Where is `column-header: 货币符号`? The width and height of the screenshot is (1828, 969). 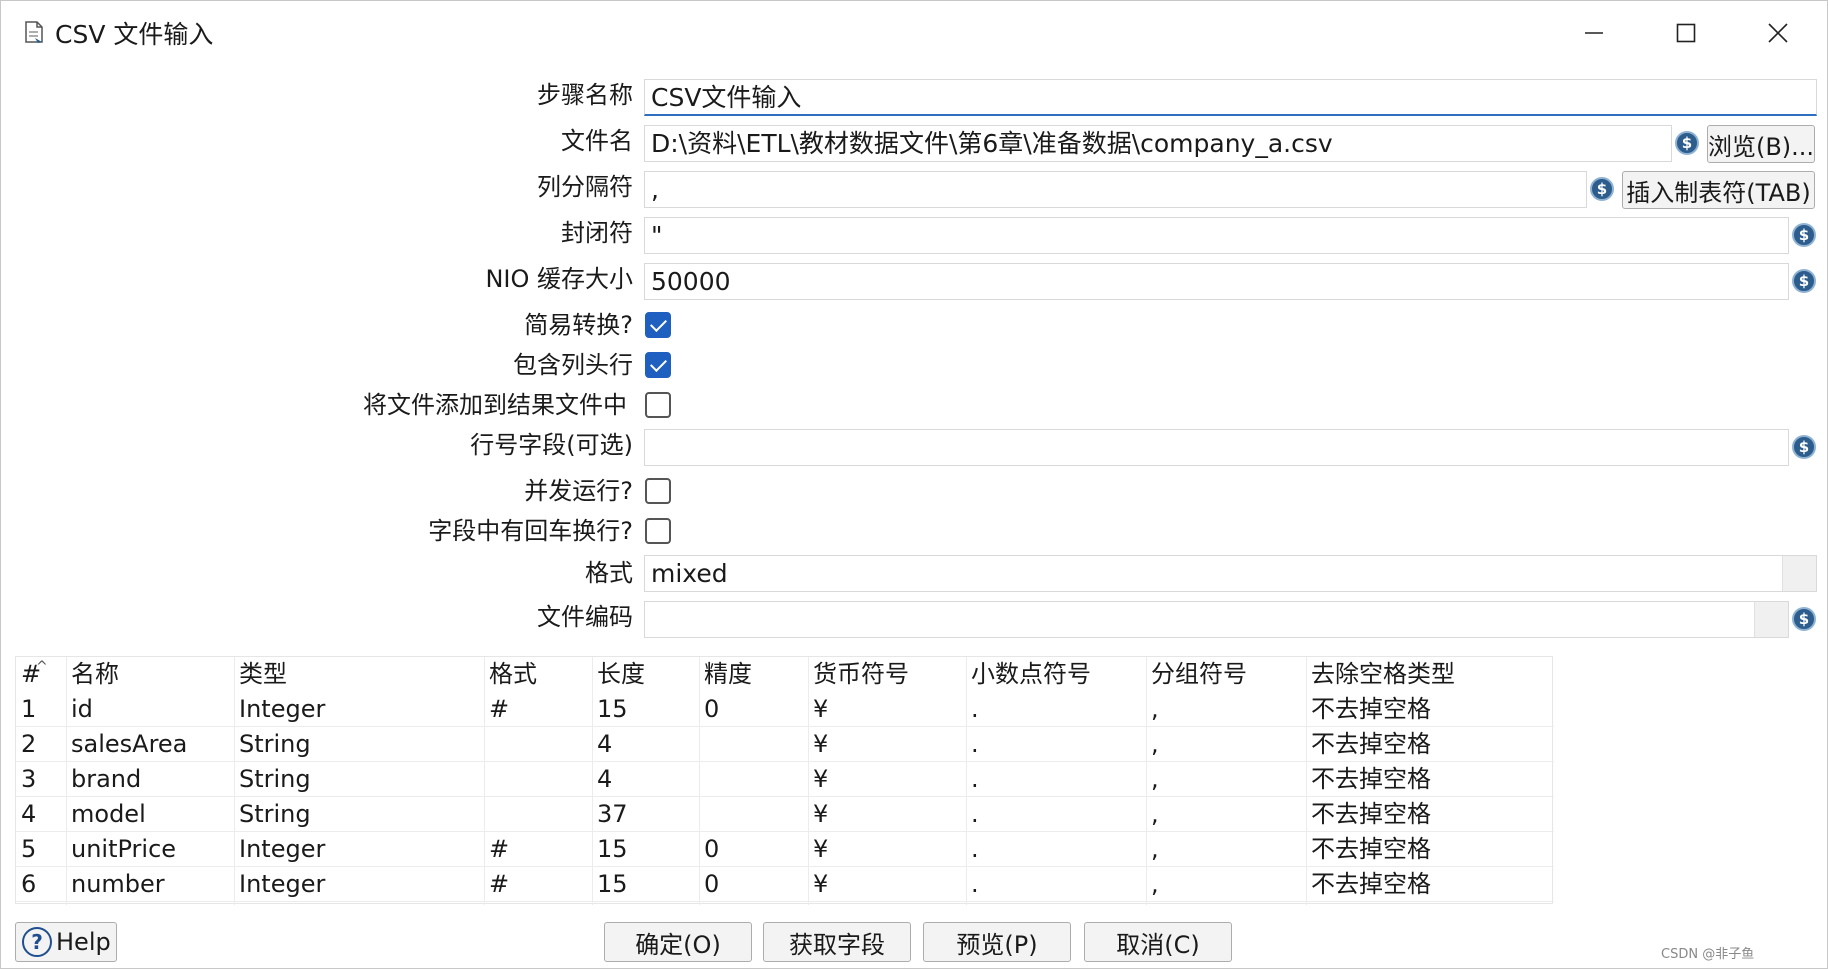
column-header: 货币符号 is located at coordinates (858, 674).